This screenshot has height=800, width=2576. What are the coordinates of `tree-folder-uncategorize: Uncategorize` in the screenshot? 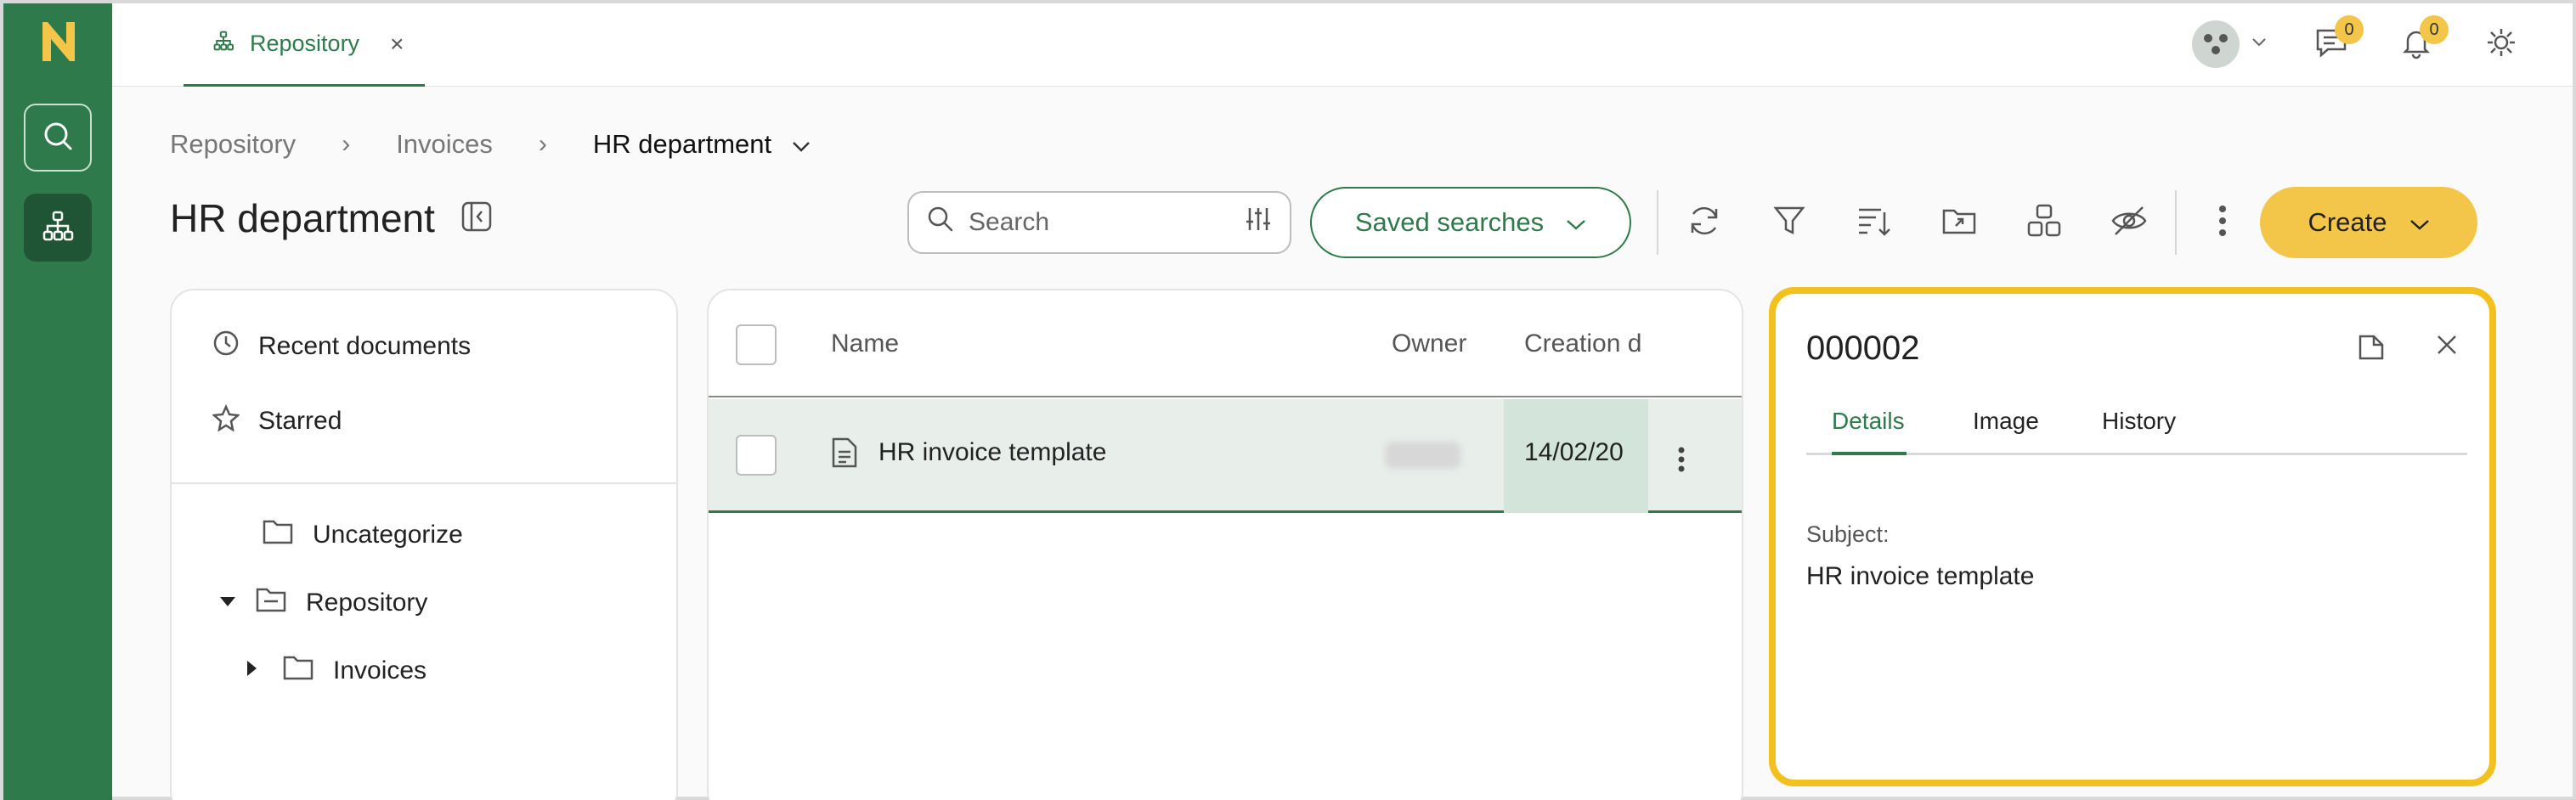 It's located at (362, 535).